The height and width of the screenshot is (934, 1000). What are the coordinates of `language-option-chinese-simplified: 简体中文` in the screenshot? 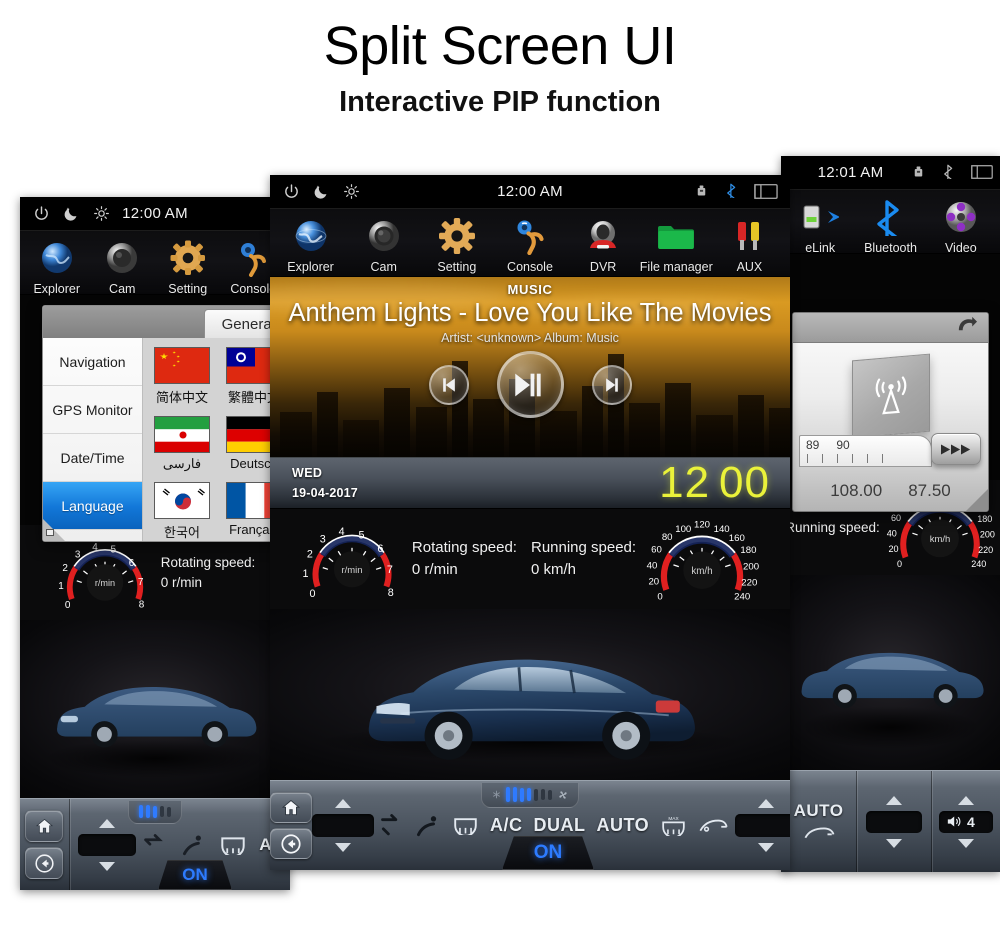 It's located at (182, 376).